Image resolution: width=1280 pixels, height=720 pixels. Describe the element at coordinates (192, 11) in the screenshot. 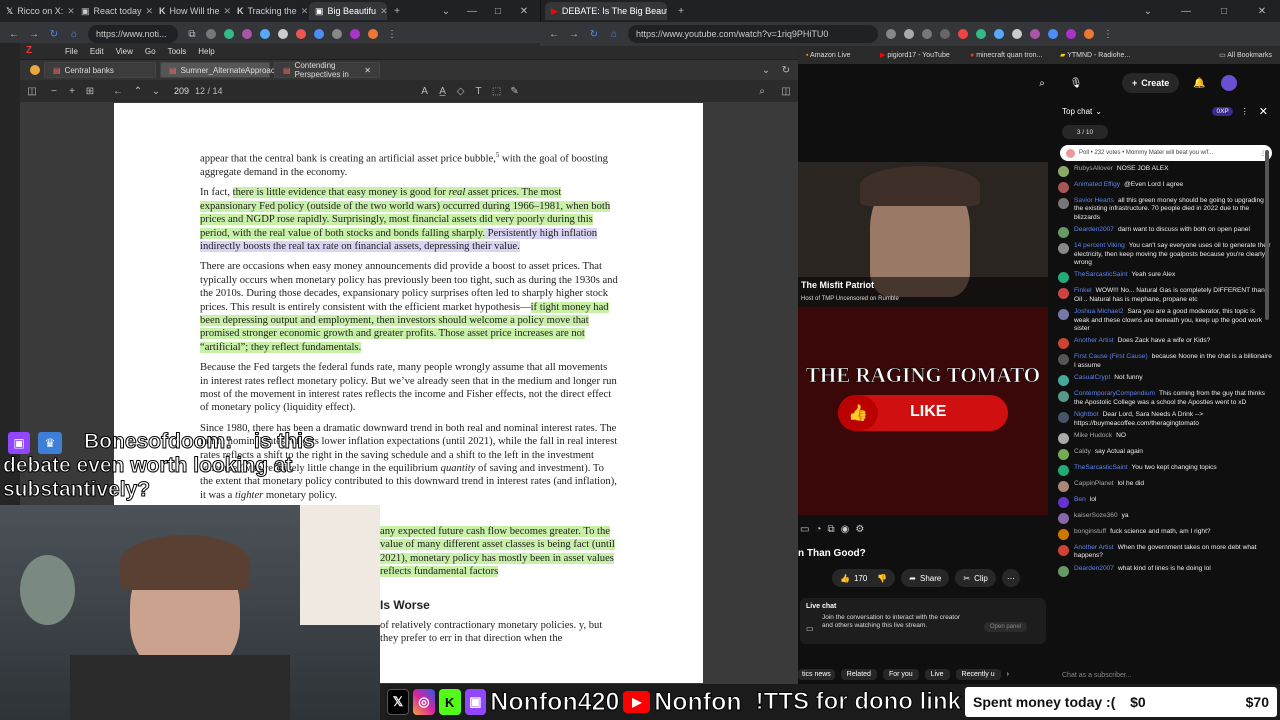

I see `tab-3: K How Will the ✕` at that location.